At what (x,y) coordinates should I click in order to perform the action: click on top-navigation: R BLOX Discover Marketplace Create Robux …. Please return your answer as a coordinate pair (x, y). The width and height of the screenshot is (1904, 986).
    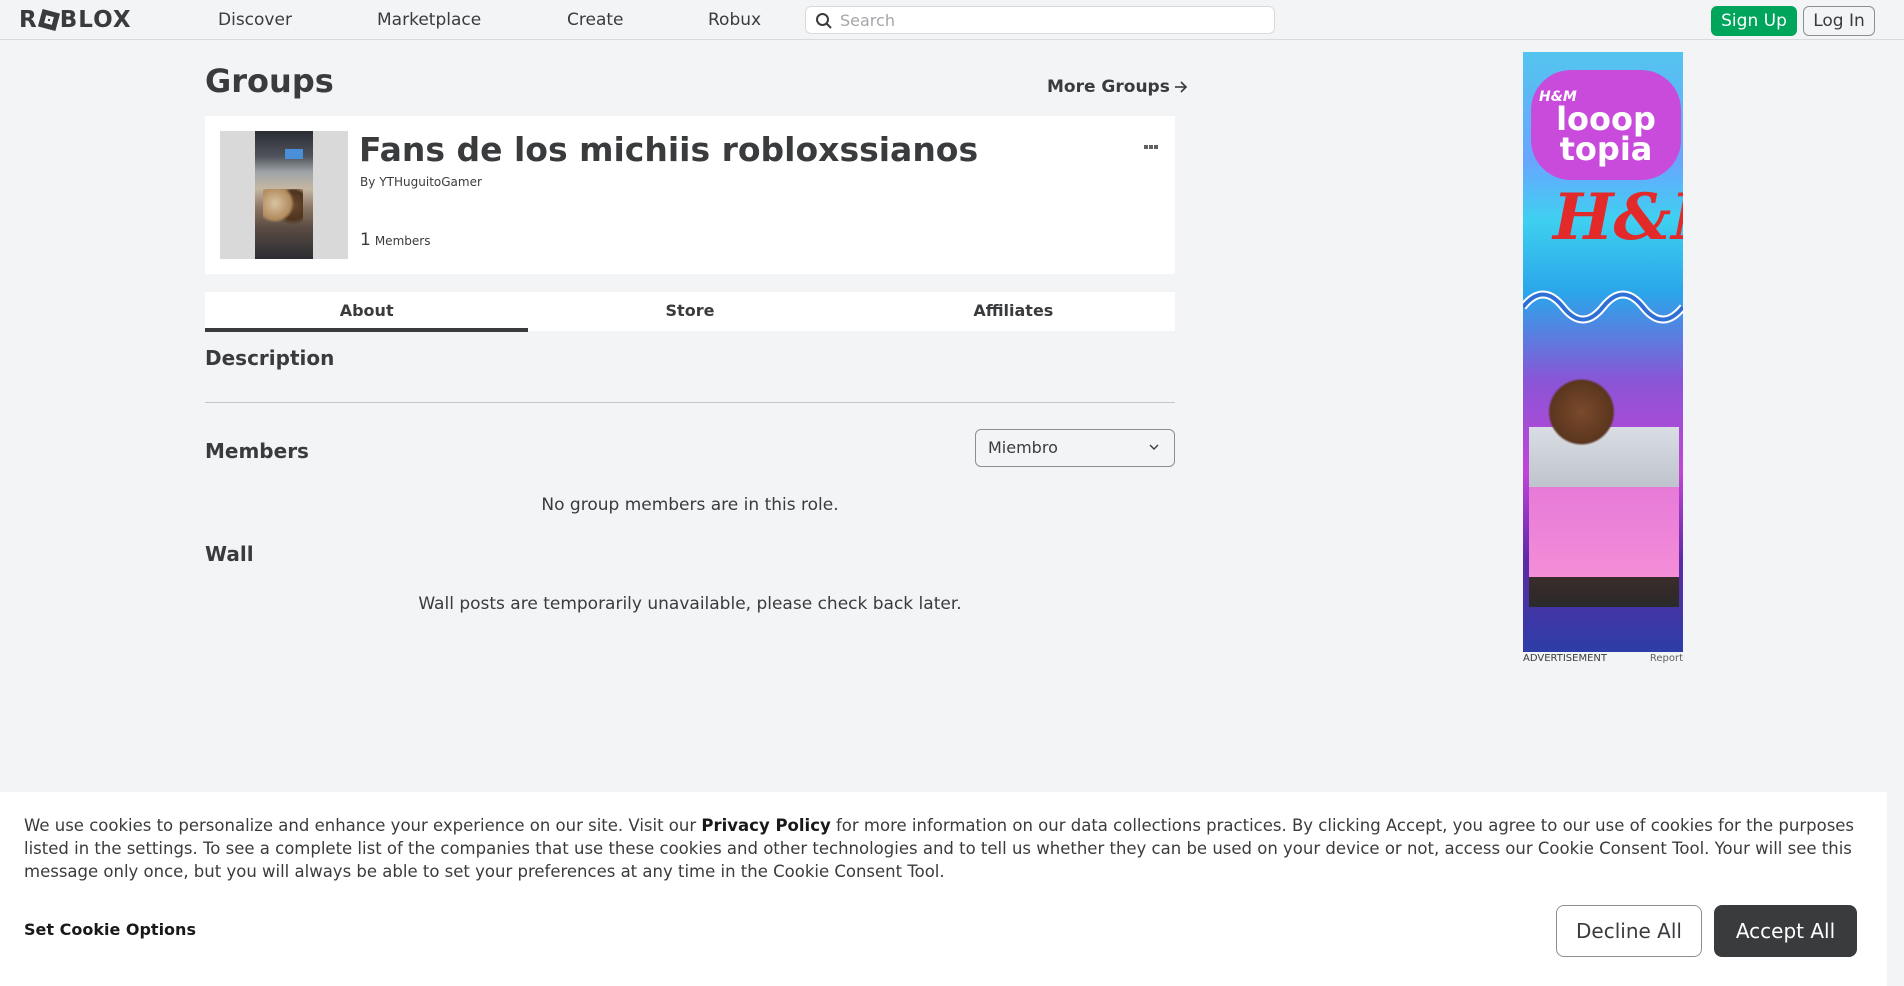
    Looking at the image, I should click on (952, 20).